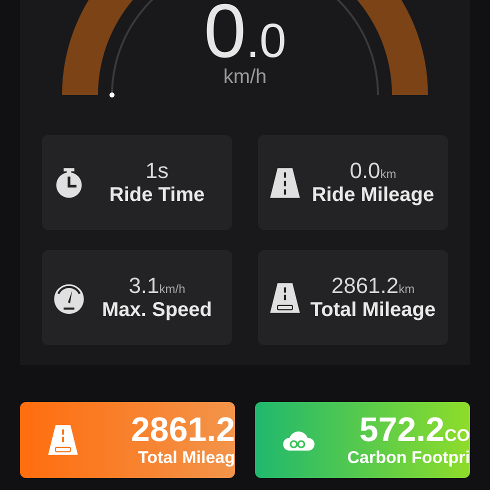 The height and width of the screenshot is (490, 490). What do you see at coordinates (373, 195) in the screenshot?
I see `stat-label: Ride Mileage` at bounding box center [373, 195].